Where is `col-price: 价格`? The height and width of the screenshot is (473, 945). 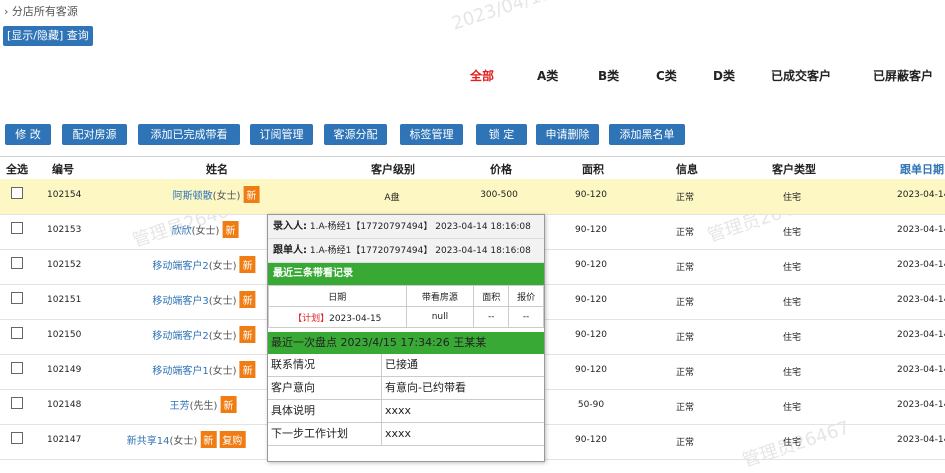
col-price: 价格 is located at coordinates (501, 169).